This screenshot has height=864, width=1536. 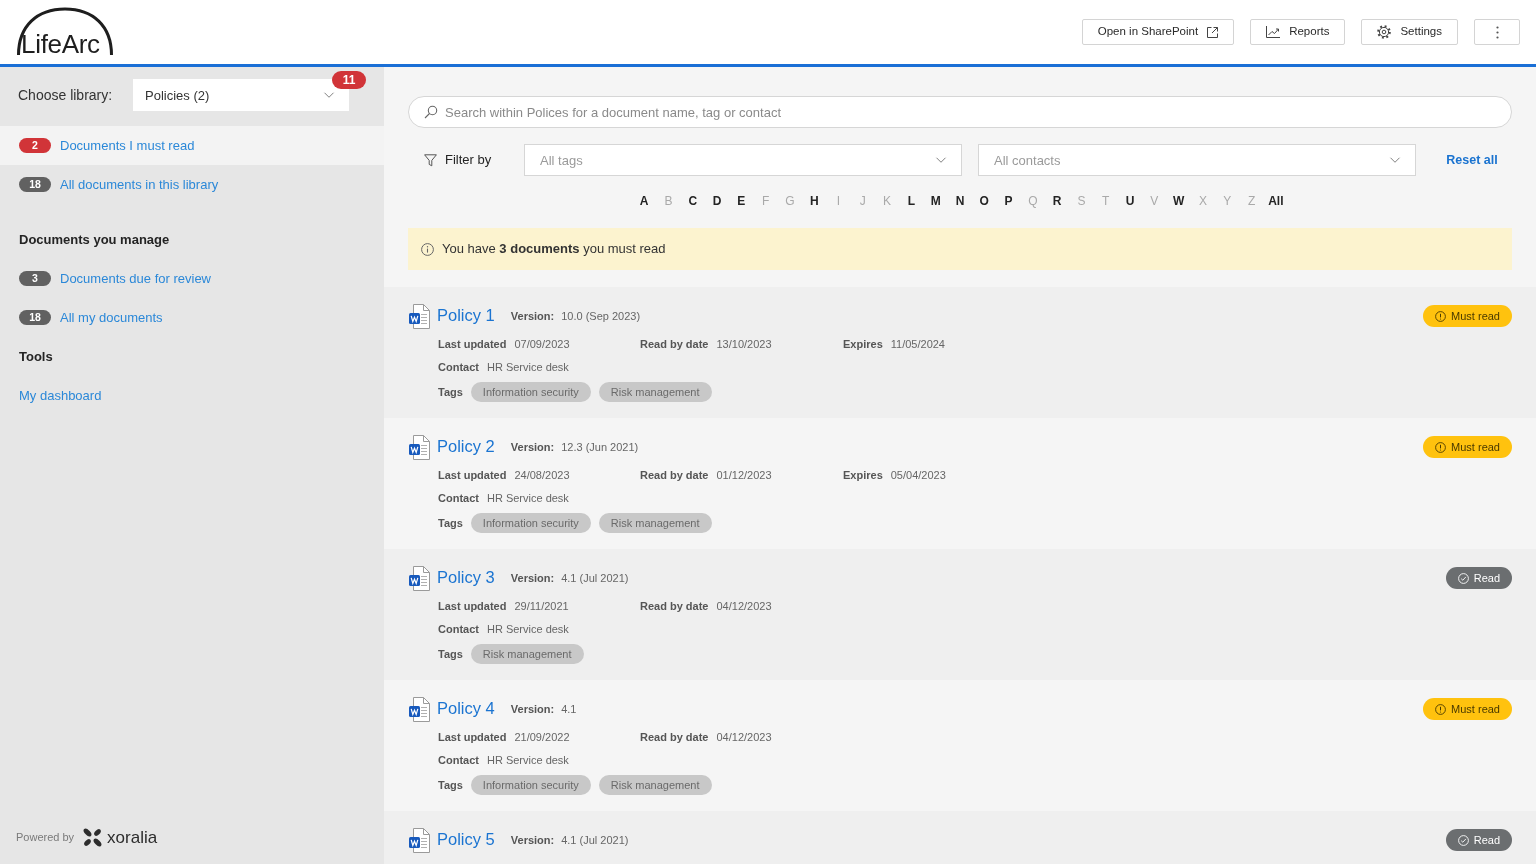 I want to click on brand-name: xoralia, so click(x=132, y=837).